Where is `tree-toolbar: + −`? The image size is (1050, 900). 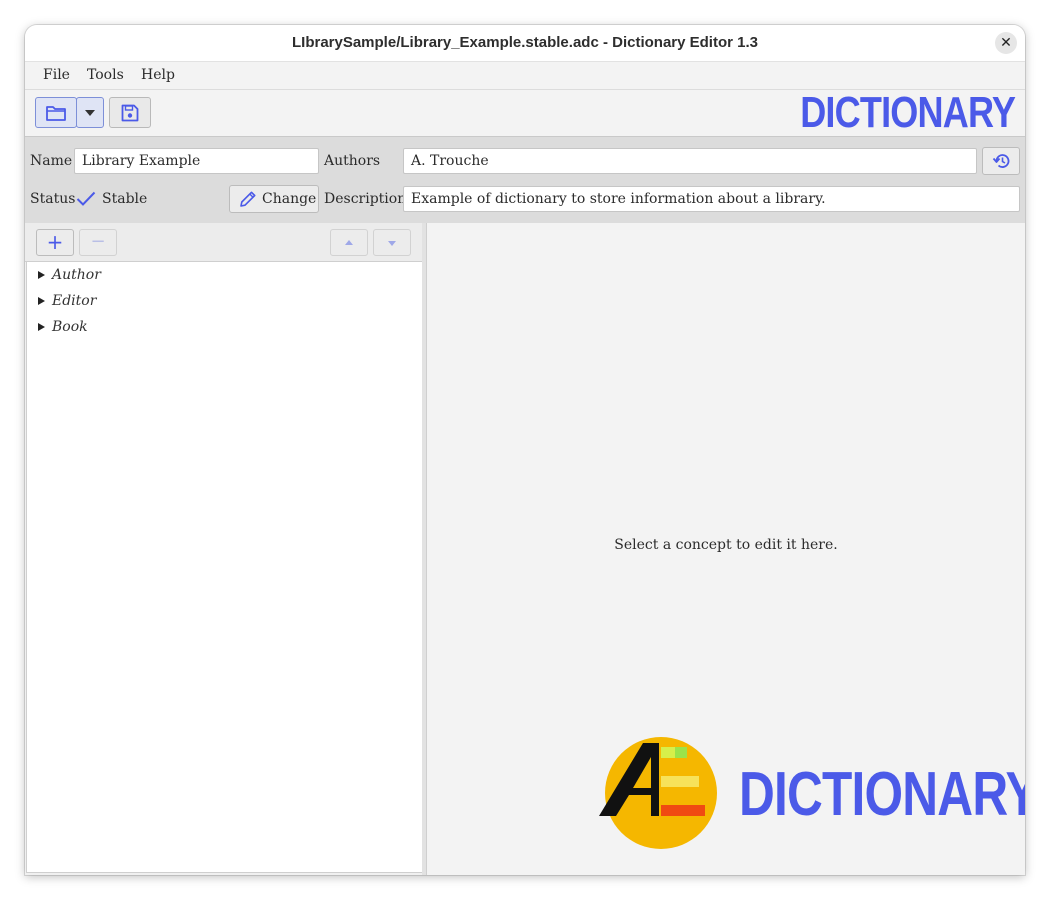
tree-toolbar: + − is located at coordinates (223, 242).